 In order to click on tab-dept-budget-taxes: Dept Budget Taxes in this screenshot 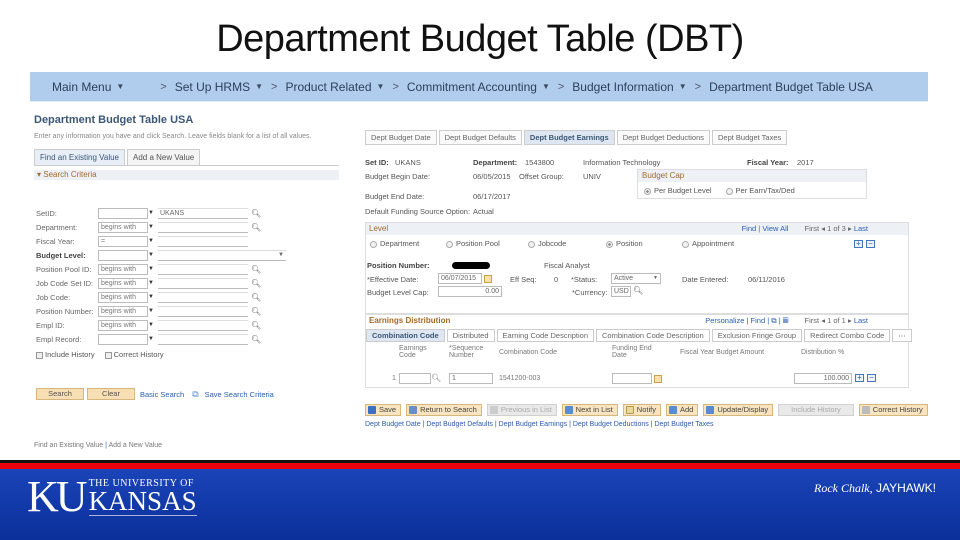, I will do `click(750, 137)`.